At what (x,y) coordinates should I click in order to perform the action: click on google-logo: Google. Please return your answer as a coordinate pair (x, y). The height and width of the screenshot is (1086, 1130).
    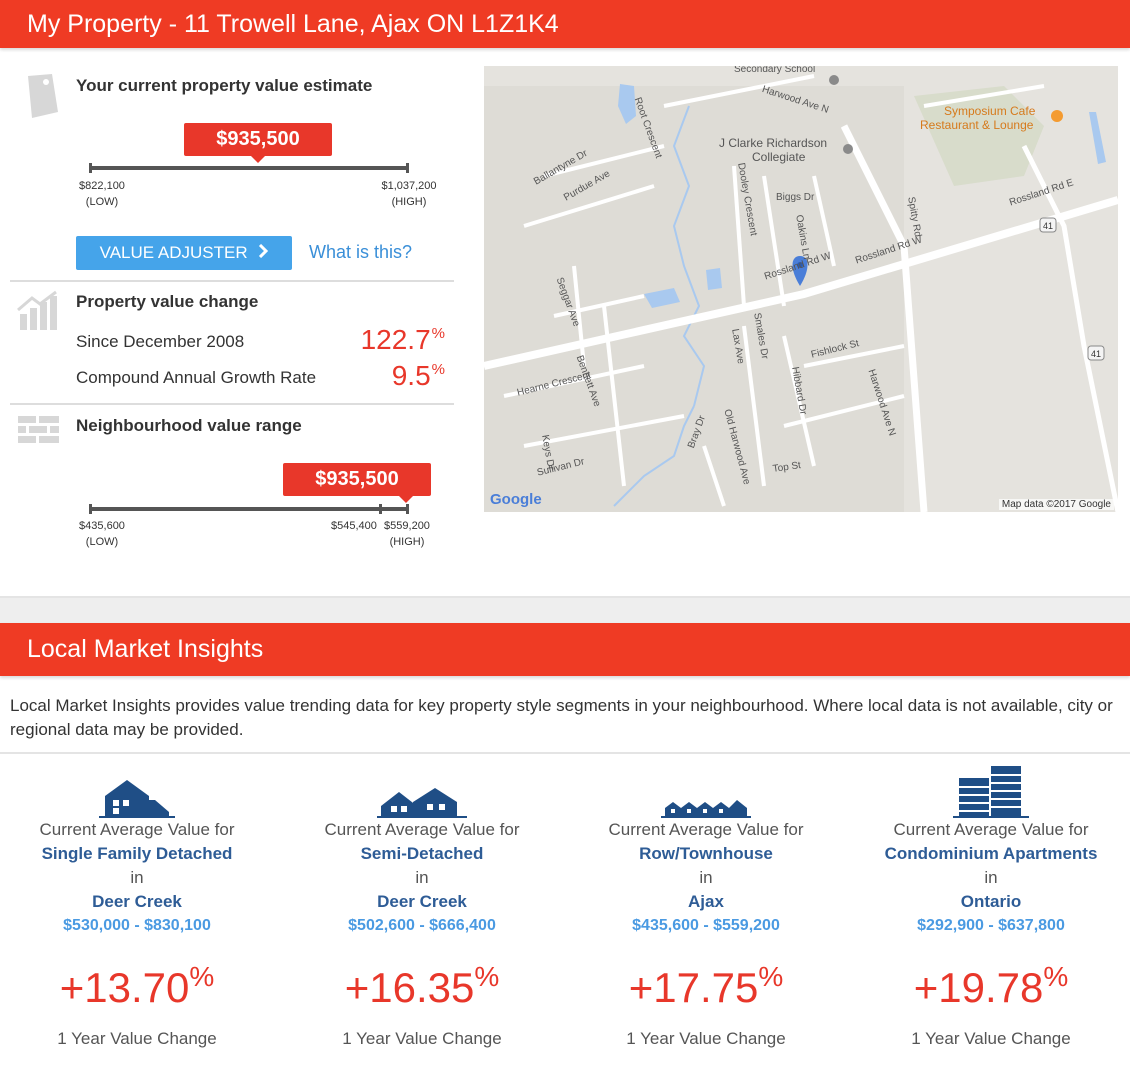
    Looking at the image, I should click on (516, 499).